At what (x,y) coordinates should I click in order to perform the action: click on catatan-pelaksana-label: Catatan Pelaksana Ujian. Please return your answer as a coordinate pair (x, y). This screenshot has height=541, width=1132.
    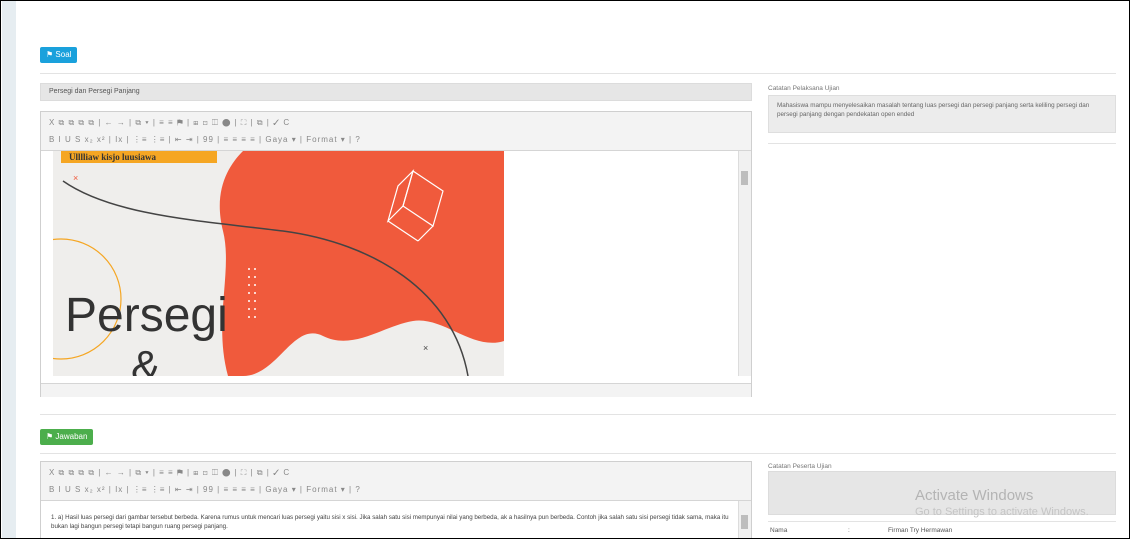
    Looking at the image, I should click on (804, 88).